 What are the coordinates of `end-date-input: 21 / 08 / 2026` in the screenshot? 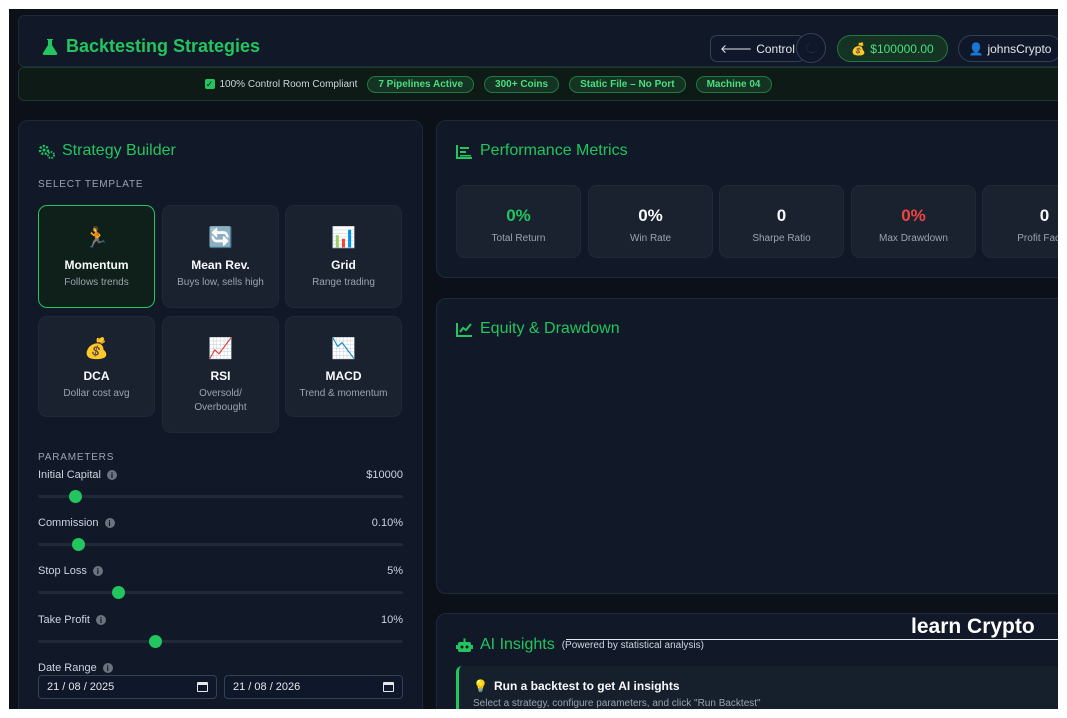 It's located at (313, 687).